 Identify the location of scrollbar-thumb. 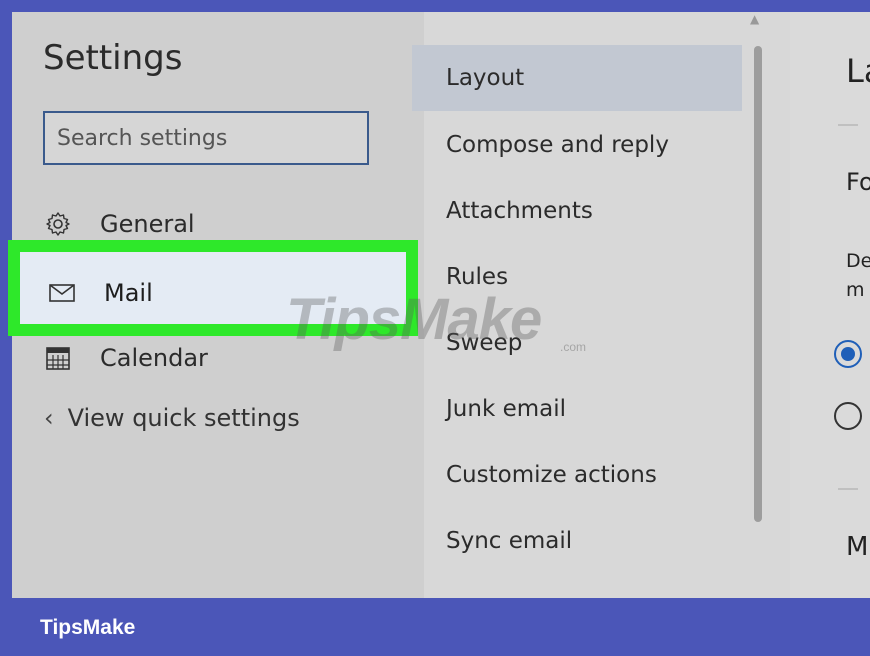
(758, 284).